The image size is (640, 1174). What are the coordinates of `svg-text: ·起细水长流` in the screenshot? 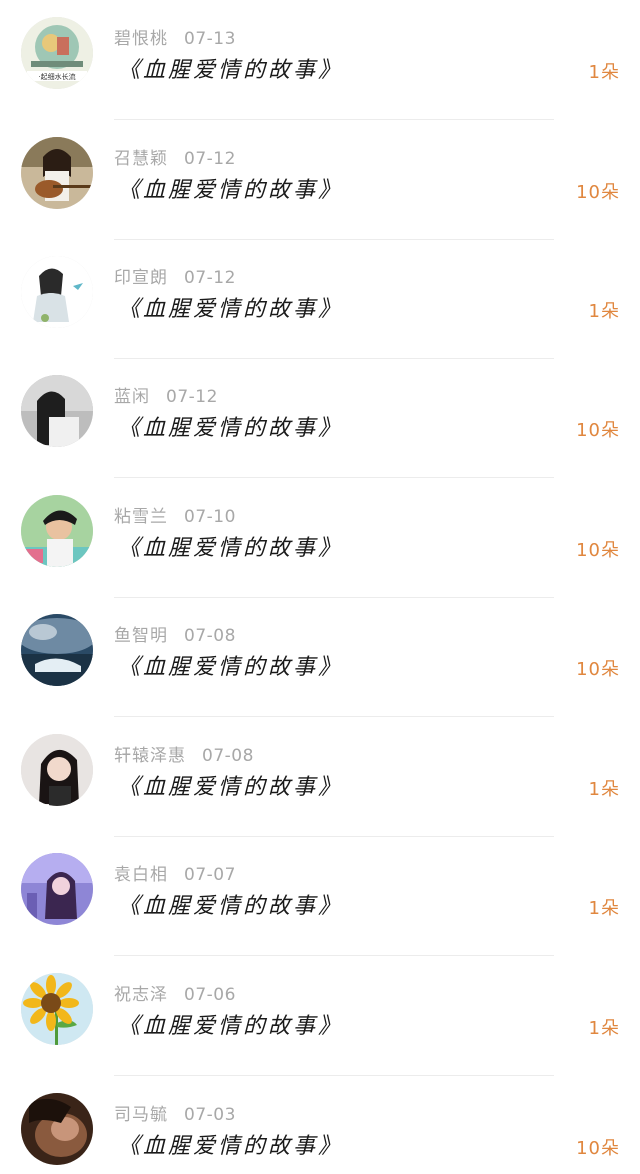 It's located at (56, 76).